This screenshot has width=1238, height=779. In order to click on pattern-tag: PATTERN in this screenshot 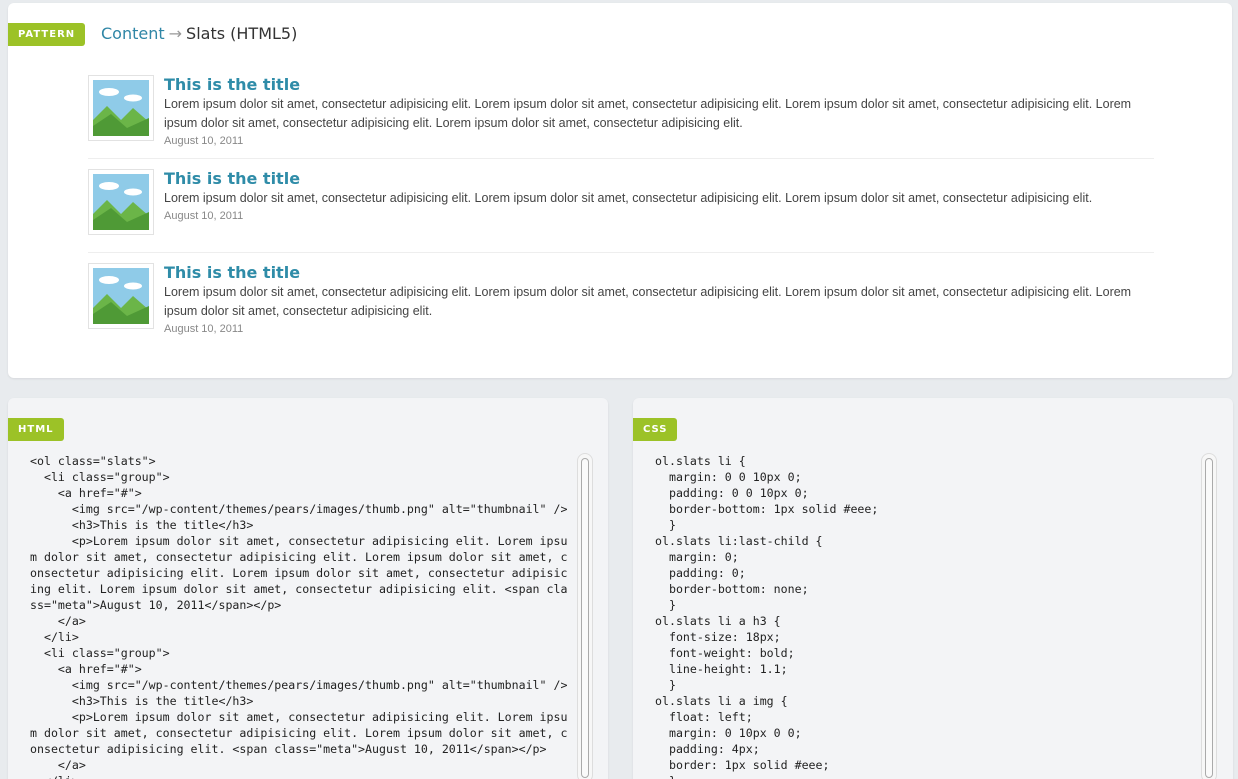, I will do `click(47, 34)`.